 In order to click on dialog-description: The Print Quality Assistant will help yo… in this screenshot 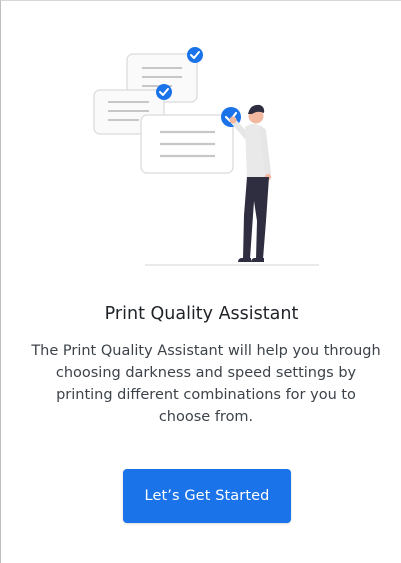, I will do `click(206, 384)`.